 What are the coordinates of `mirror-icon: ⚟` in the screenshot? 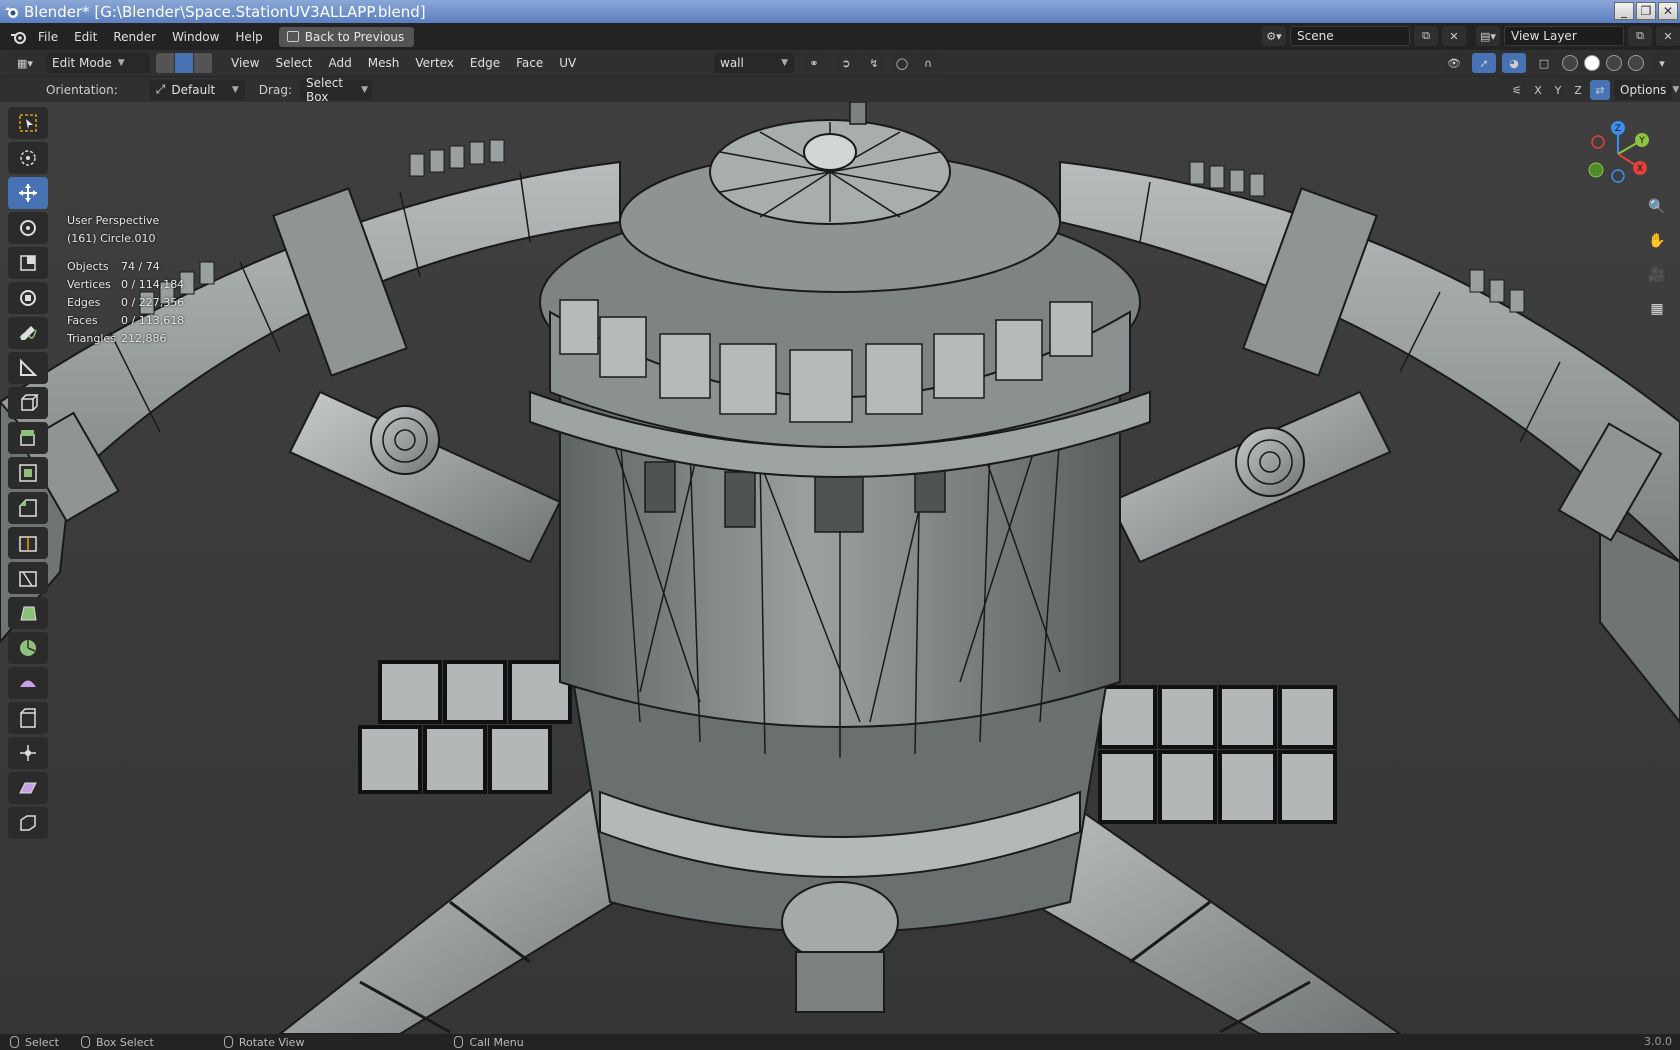 It's located at (1517, 90).